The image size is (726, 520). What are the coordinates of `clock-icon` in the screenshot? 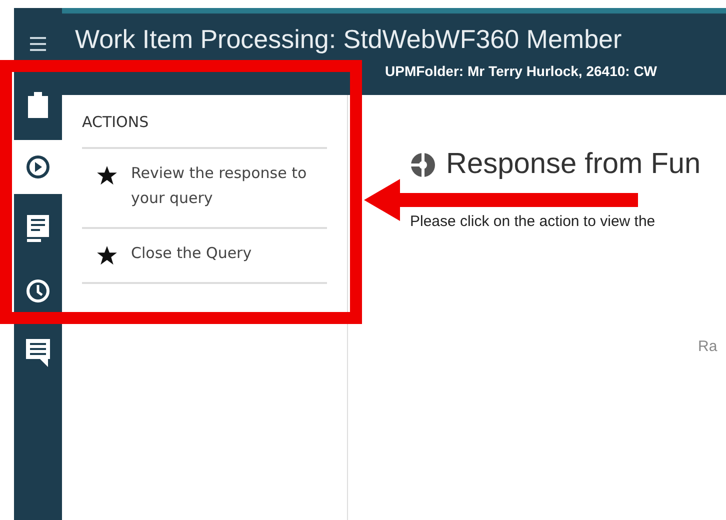 It's located at (38, 291).